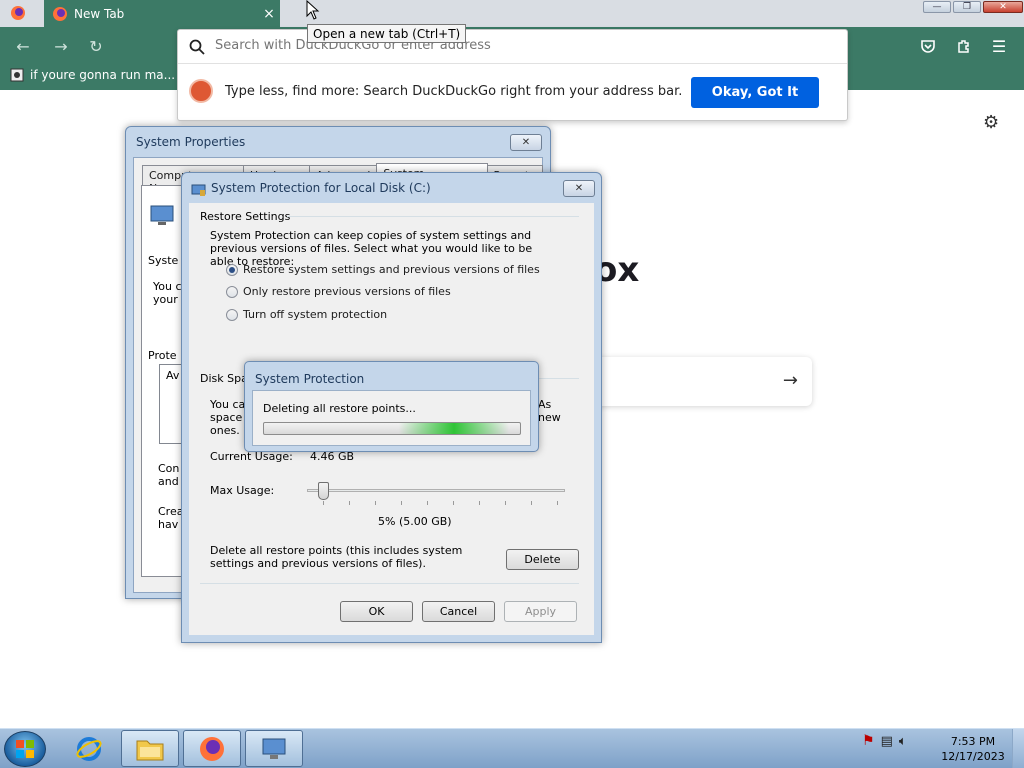 The width and height of the screenshot is (1024, 768). Describe the element at coordinates (162, 215) in the screenshot. I see `computer-shield-icon` at that location.